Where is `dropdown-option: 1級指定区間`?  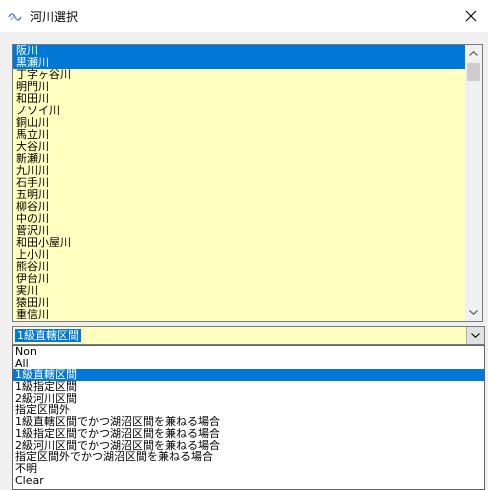 dropdown-option: 1級指定区間 is located at coordinates (248, 387).